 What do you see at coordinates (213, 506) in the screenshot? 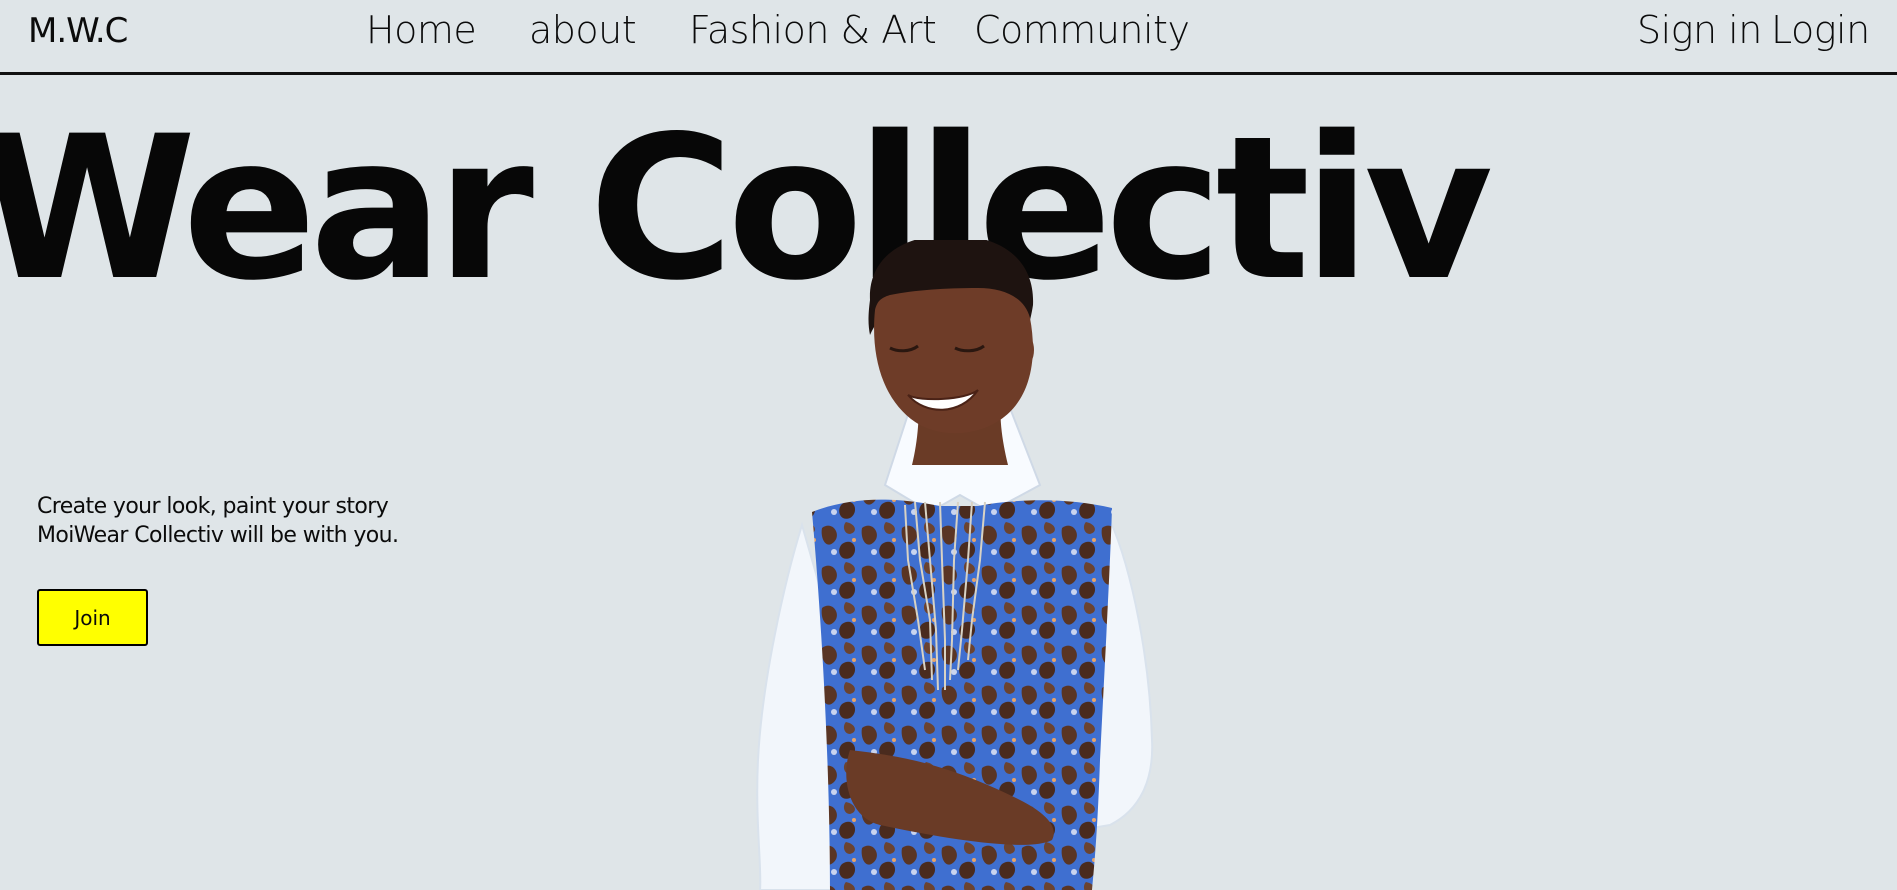
I see `tagline-line-1: Create your look, paint your story` at bounding box center [213, 506].